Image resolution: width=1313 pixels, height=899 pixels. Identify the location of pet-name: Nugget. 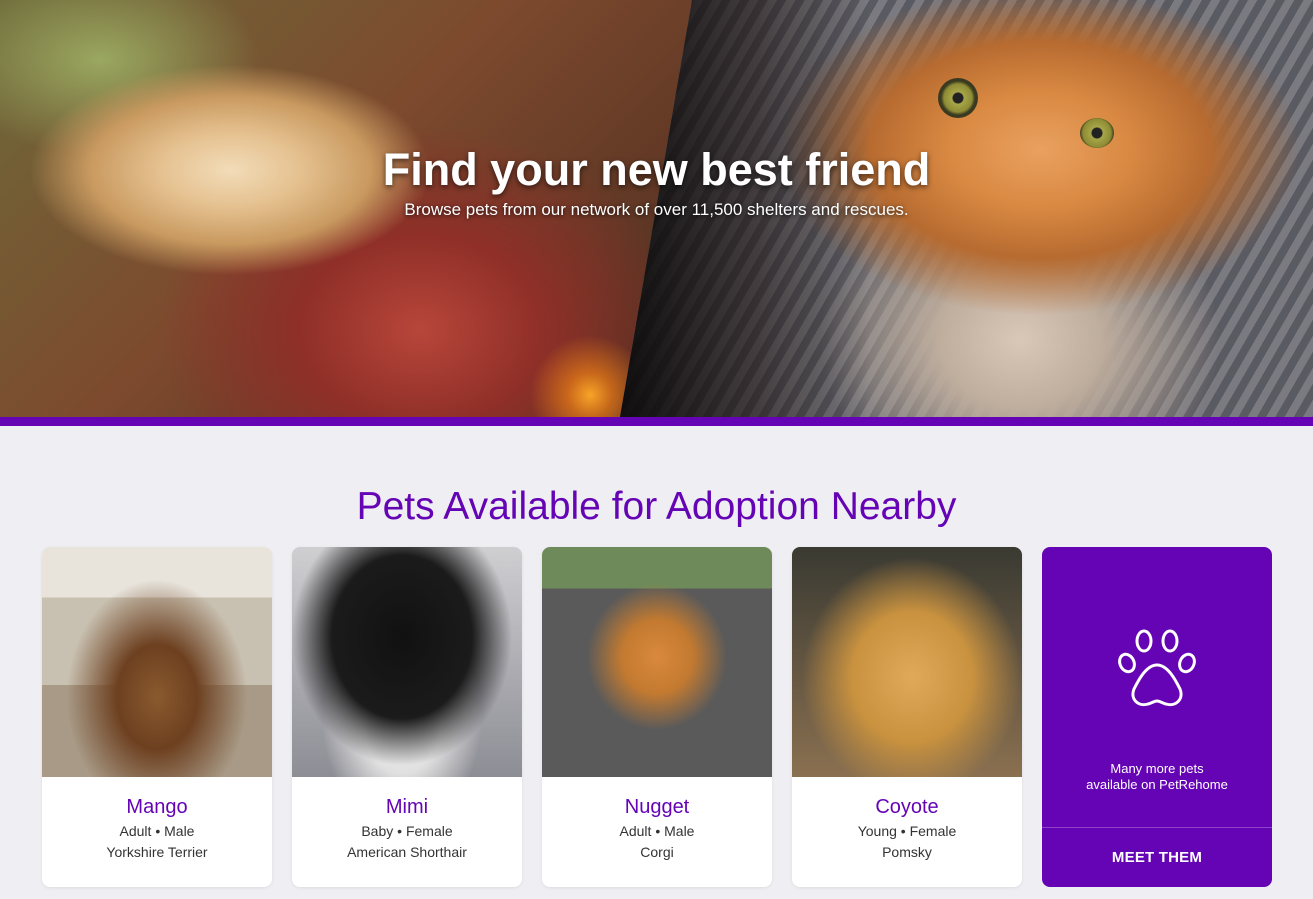
(657, 807).